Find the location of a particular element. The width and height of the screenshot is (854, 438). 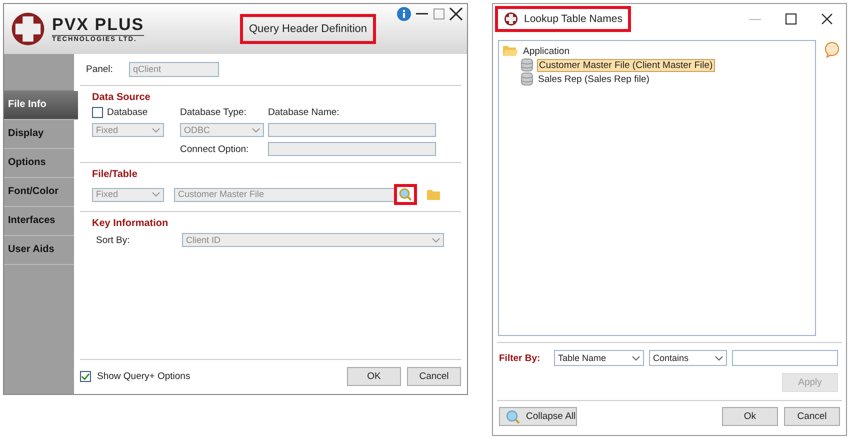

window-title: Query Header Definition is located at coordinates (308, 29).